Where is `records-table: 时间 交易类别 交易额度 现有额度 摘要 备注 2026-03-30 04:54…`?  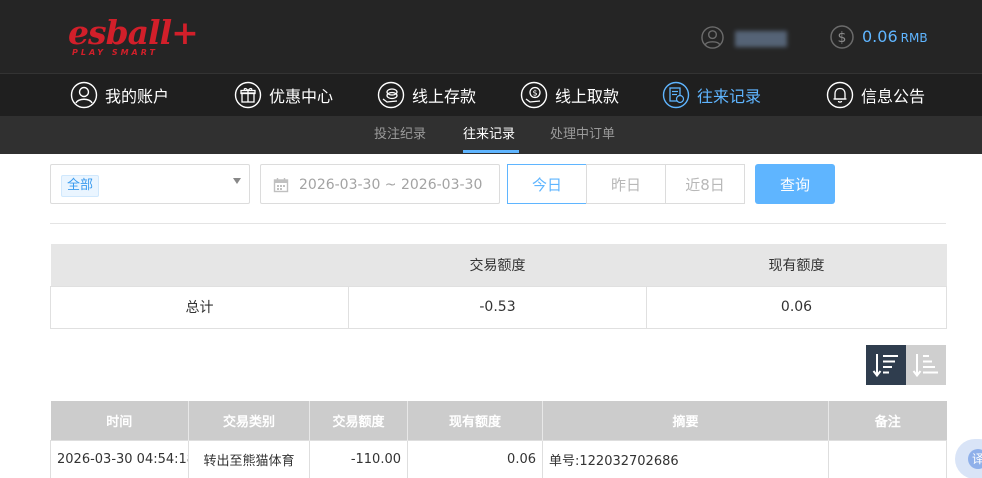
records-table: 时间 交易类别 交易额度 现有额度 摘要 备注 2026-03-30 04:54… is located at coordinates (498, 439).